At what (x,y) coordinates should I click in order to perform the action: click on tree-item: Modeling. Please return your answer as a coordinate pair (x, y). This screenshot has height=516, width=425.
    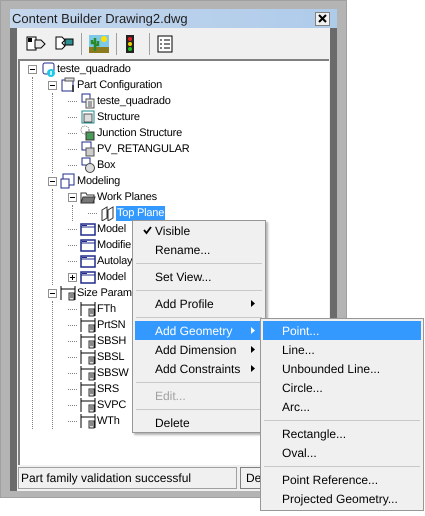
    Looking at the image, I should click on (99, 181).